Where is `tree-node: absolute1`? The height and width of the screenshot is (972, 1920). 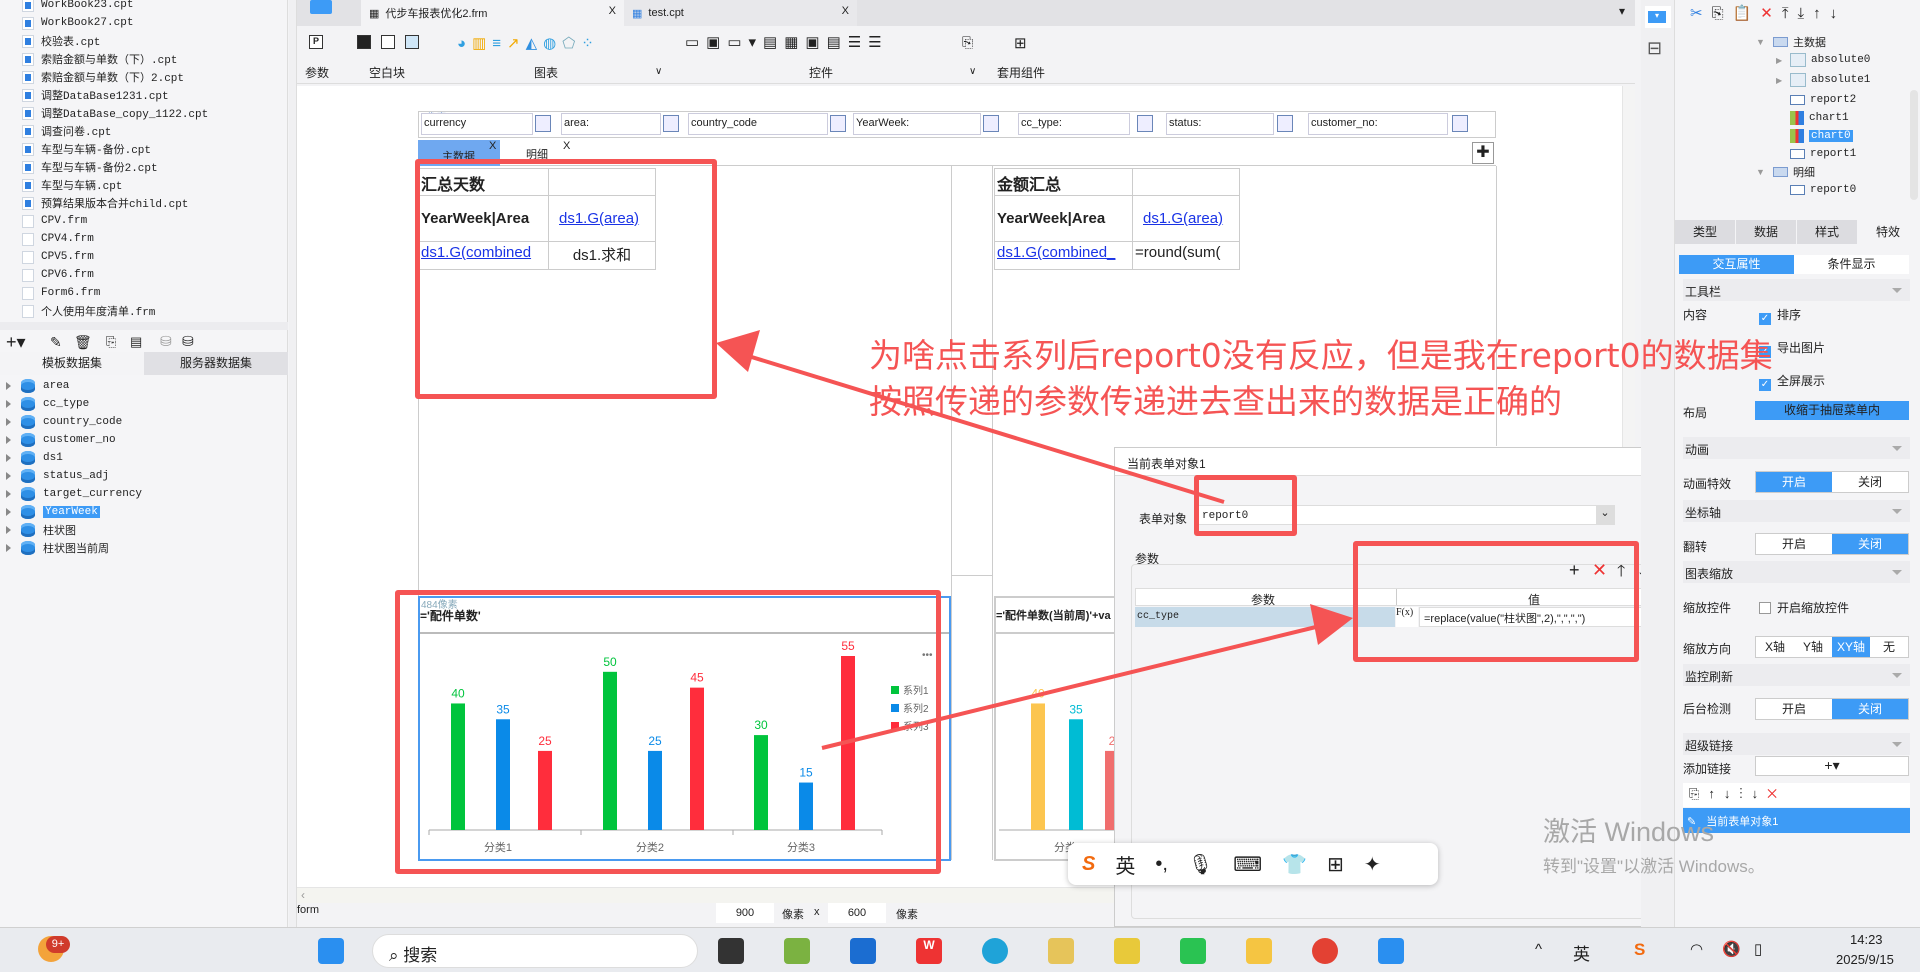
tree-node: absolute1 is located at coordinates (1830, 80).